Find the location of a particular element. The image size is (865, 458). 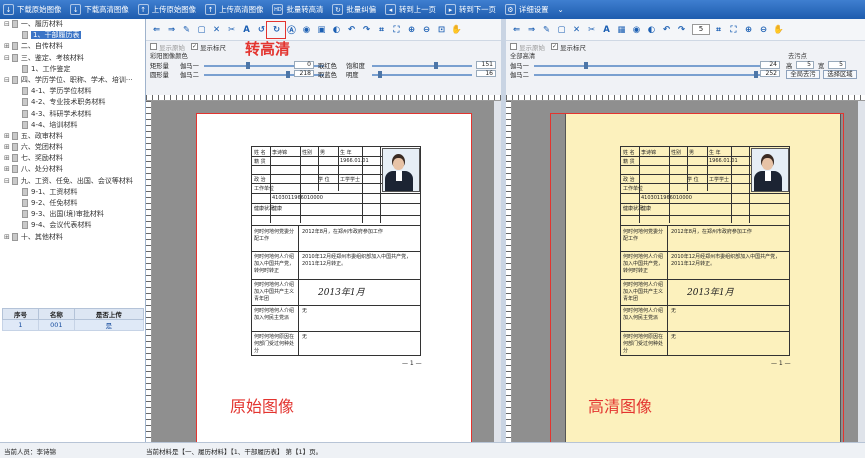

tree-node: 1、干部履历表 is located at coordinates (73, 35).